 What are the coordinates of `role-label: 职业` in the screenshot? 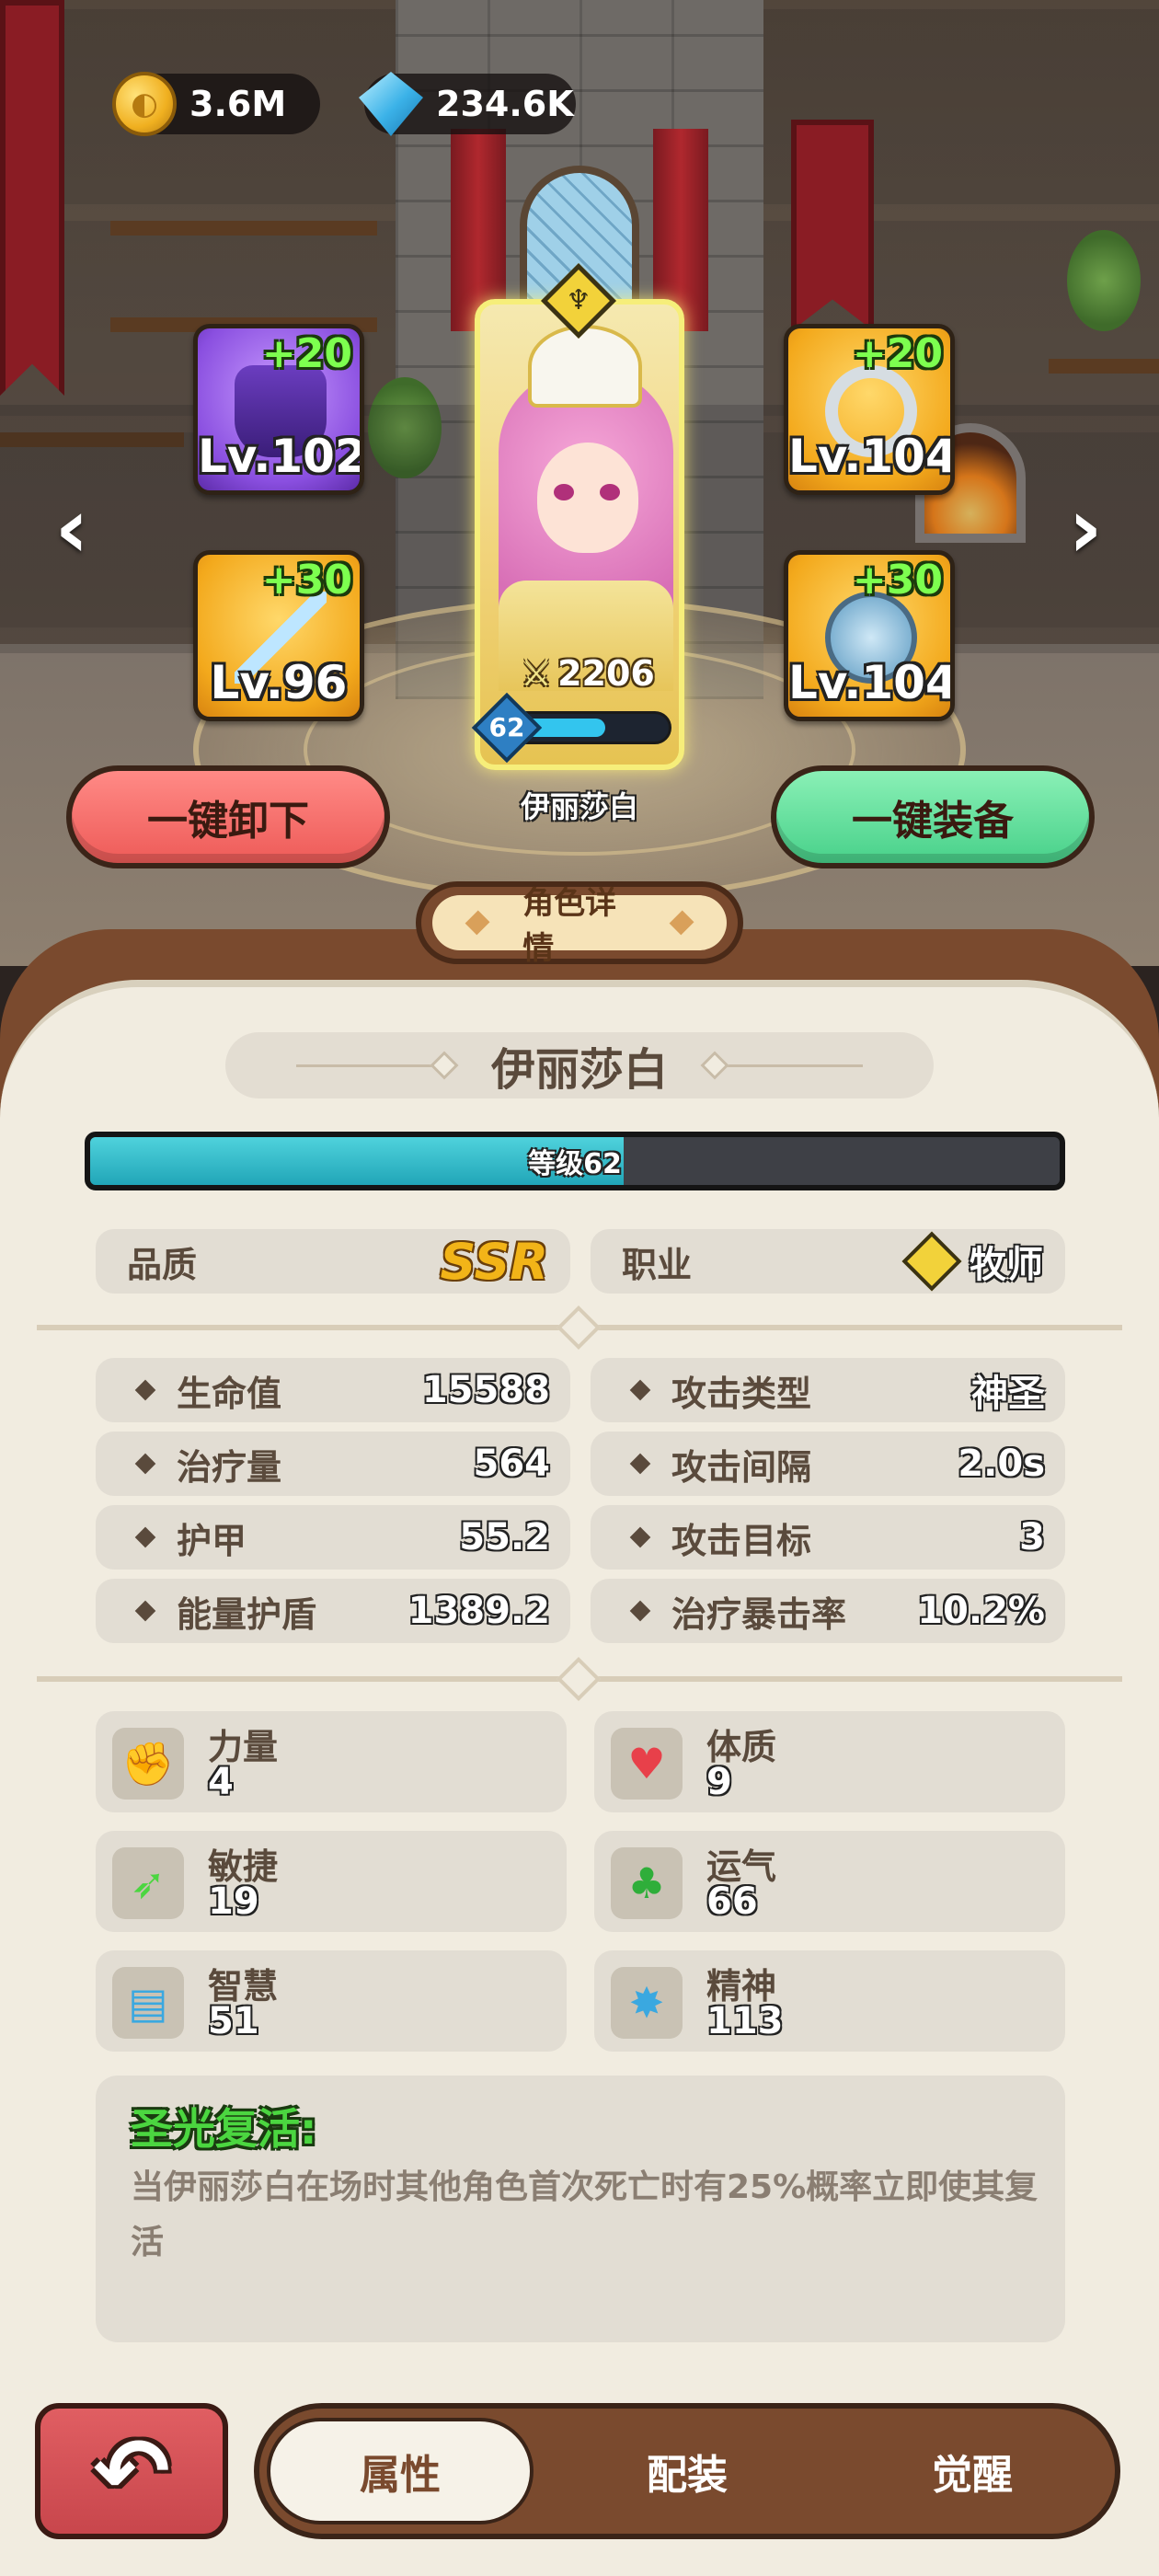 It's located at (657, 1264).